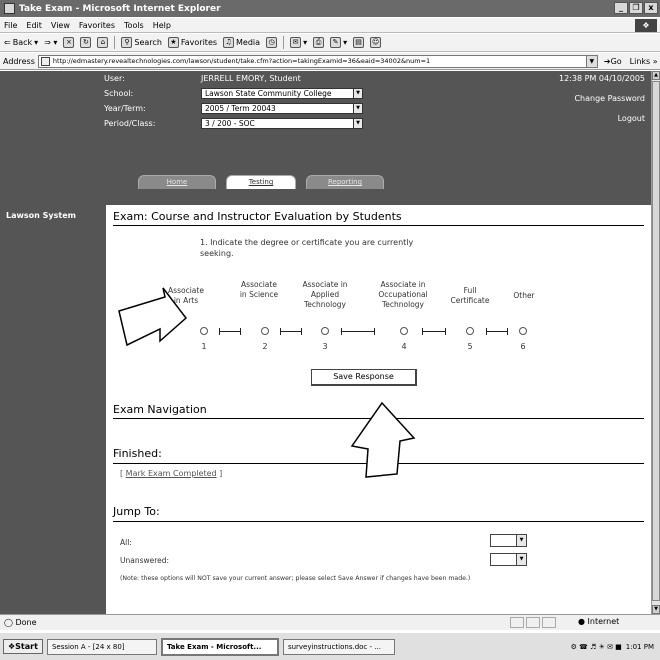 Image resolution: width=660 pixels, height=660 pixels. What do you see at coordinates (330, 25) in the screenshot?
I see `menu-bar: File Edit View Favorites Tools Help ❖` at bounding box center [330, 25].